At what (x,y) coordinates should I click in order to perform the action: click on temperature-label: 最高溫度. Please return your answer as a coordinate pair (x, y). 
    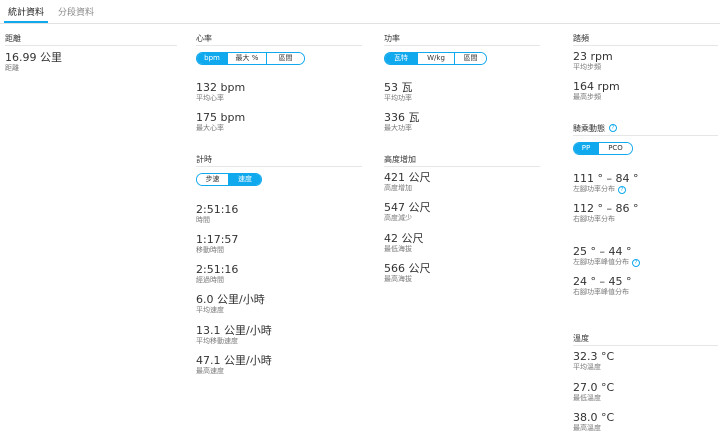
    Looking at the image, I should click on (587, 428).